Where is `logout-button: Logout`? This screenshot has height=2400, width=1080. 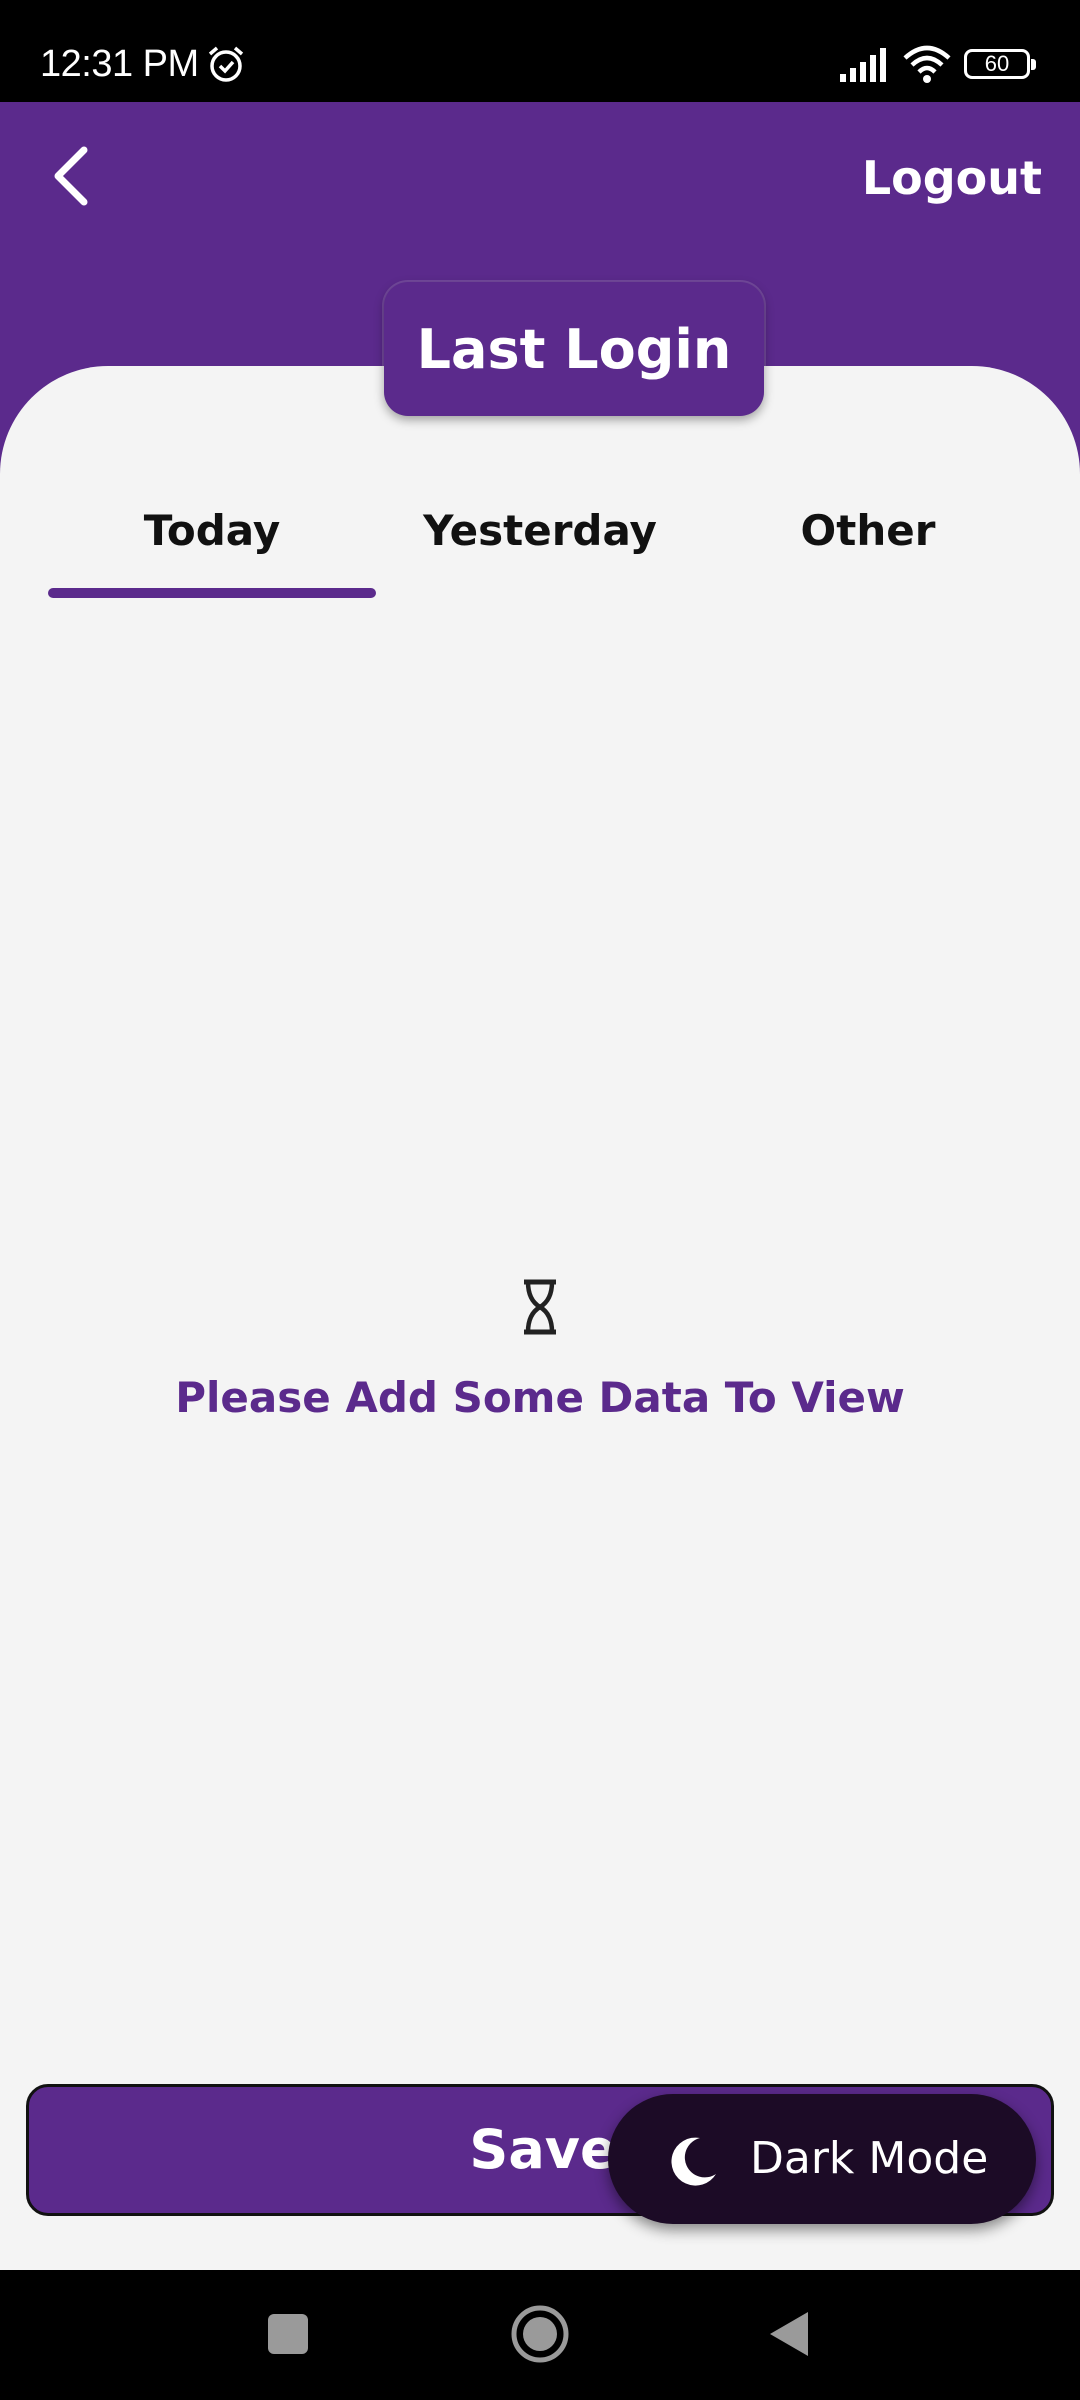 logout-button: Logout is located at coordinates (952, 178).